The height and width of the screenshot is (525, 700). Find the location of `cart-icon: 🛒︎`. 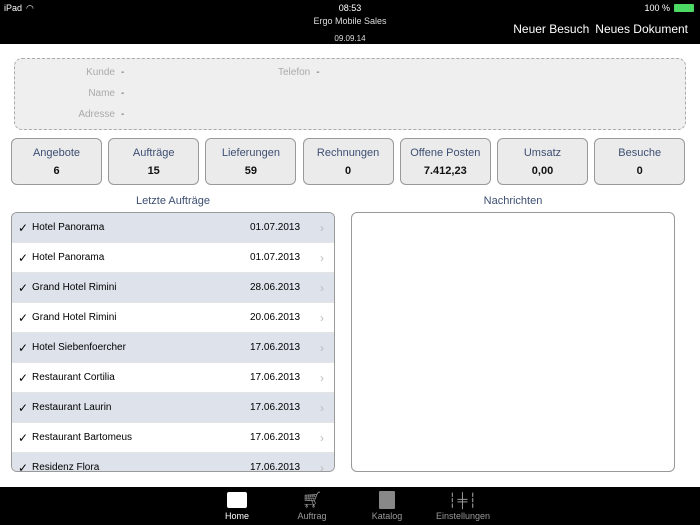

cart-icon: 🛒︎ is located at coordinates (312, 500).